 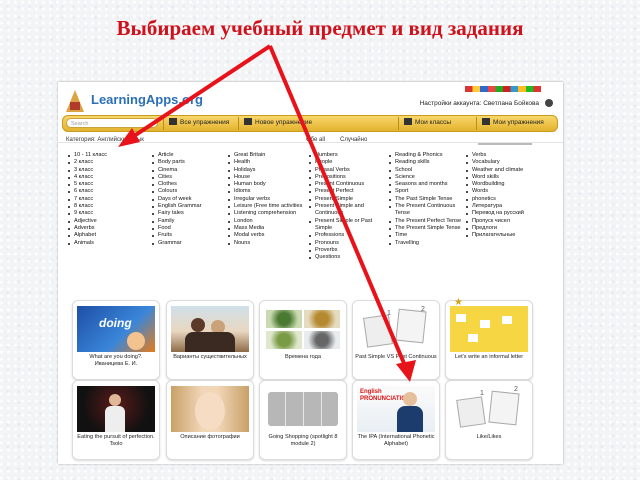 I want to click on arrow-line-left, so click(x=199, y=93).